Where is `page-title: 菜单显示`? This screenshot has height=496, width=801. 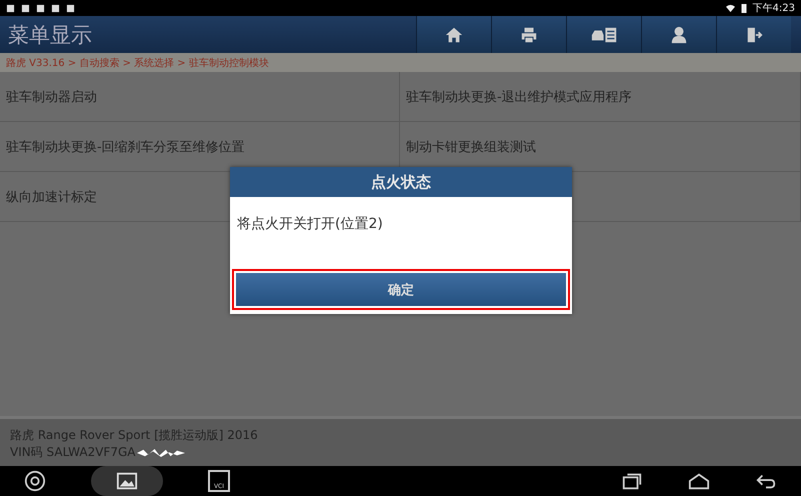
page-title: 菜单显示 is located at coordinates (49, 35).